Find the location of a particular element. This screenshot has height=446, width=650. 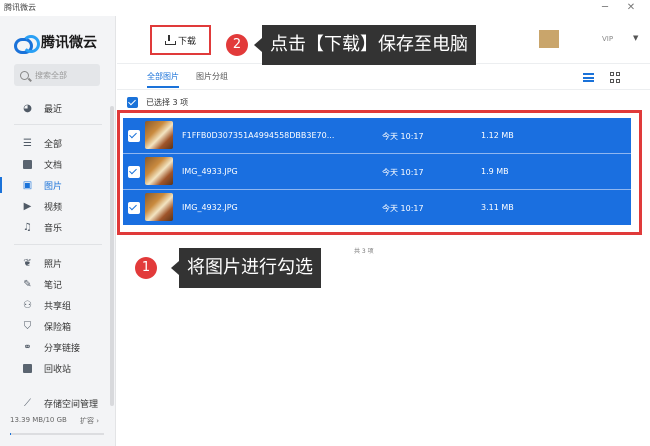

sidebar-item-images: ▣ 图片 is located at coordinates (58, 185).